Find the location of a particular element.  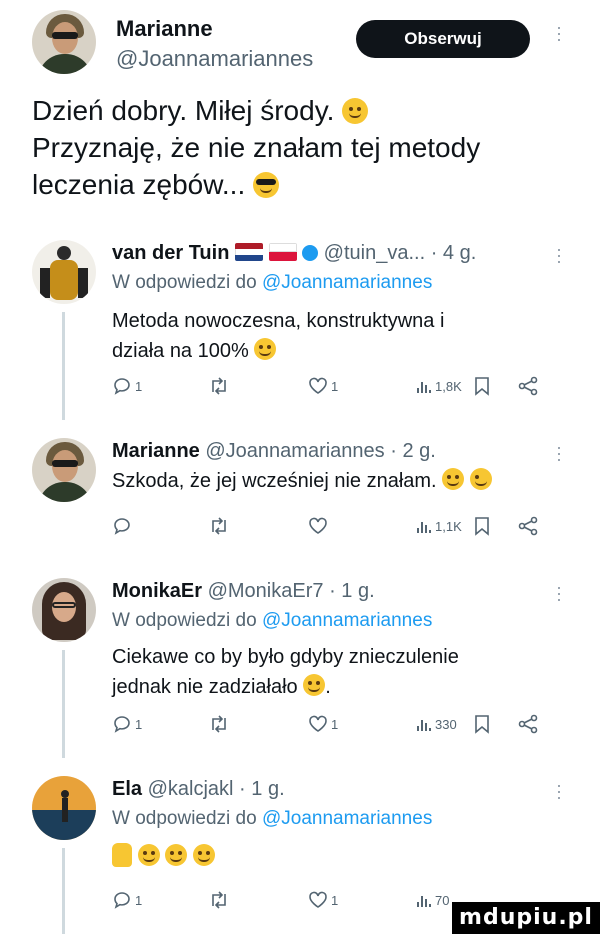

reply-text: Szkoda, że jej wcześniej nie znałam. is located at coordinates (332, 481).